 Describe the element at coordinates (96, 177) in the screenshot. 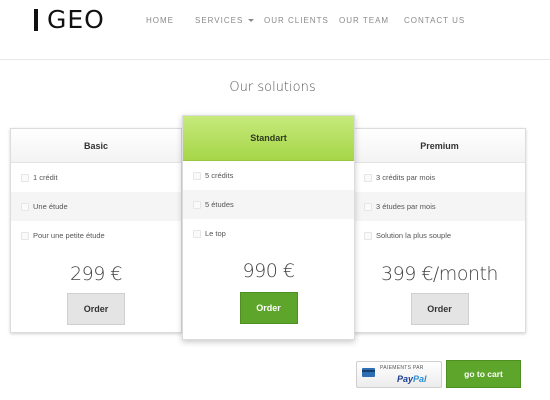

I see `feature-item: 1 crédit` at that location.